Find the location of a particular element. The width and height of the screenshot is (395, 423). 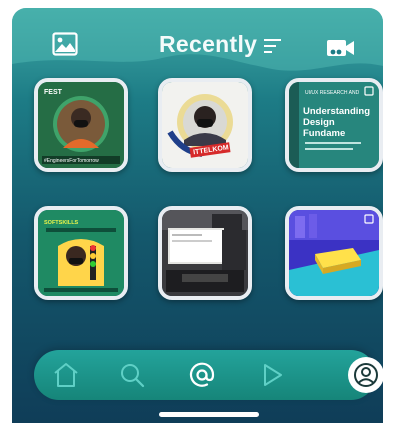

video-camera-icon is located at coordinates (341, 48).